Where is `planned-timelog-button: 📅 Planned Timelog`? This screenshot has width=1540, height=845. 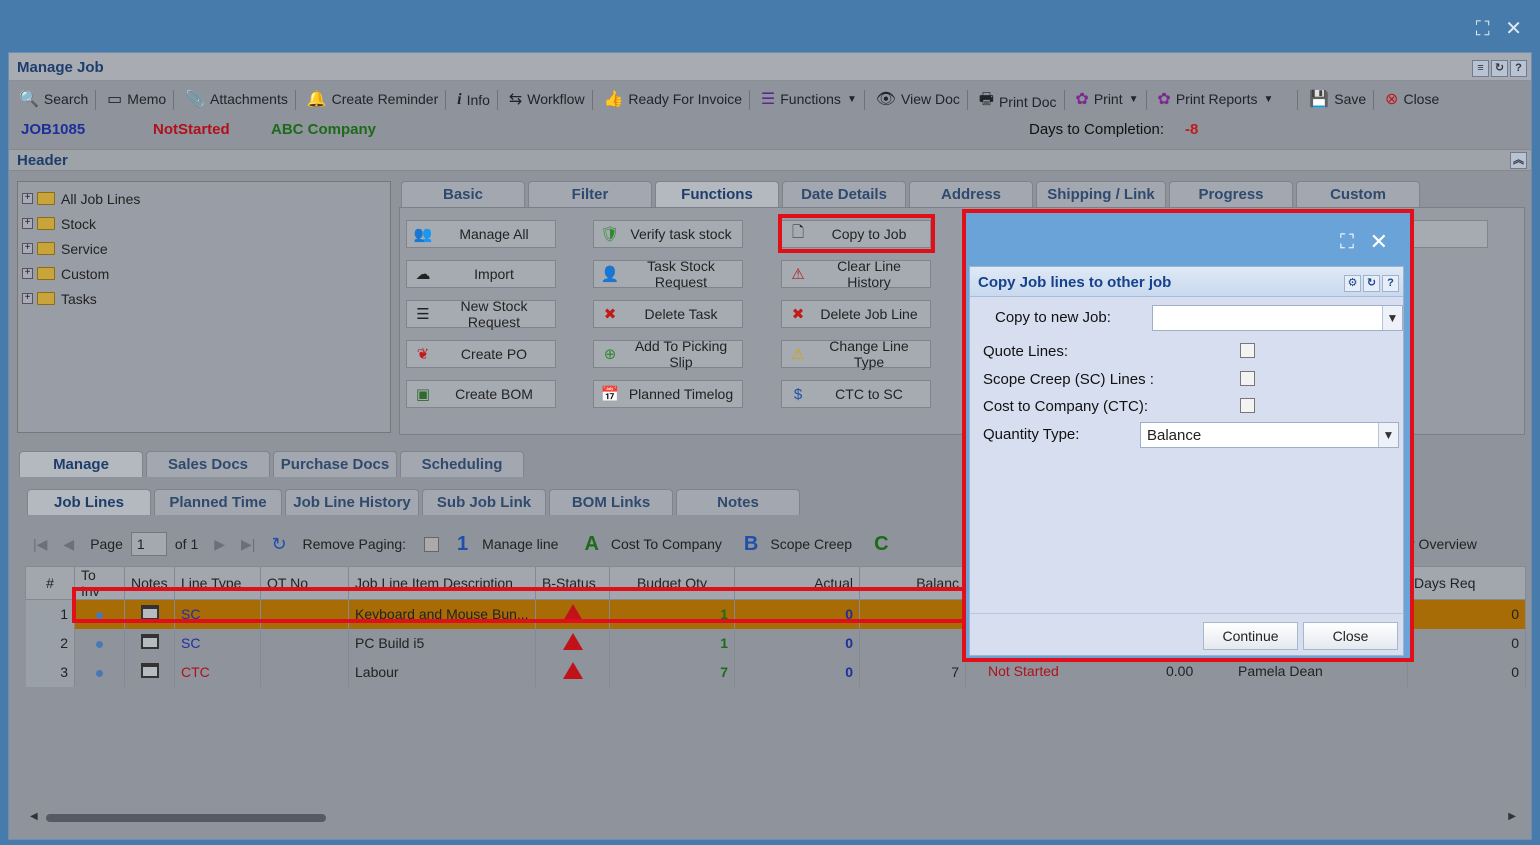 planned-timelog-button: 📅 Planned Timelog is located at coordinates (668, 394).